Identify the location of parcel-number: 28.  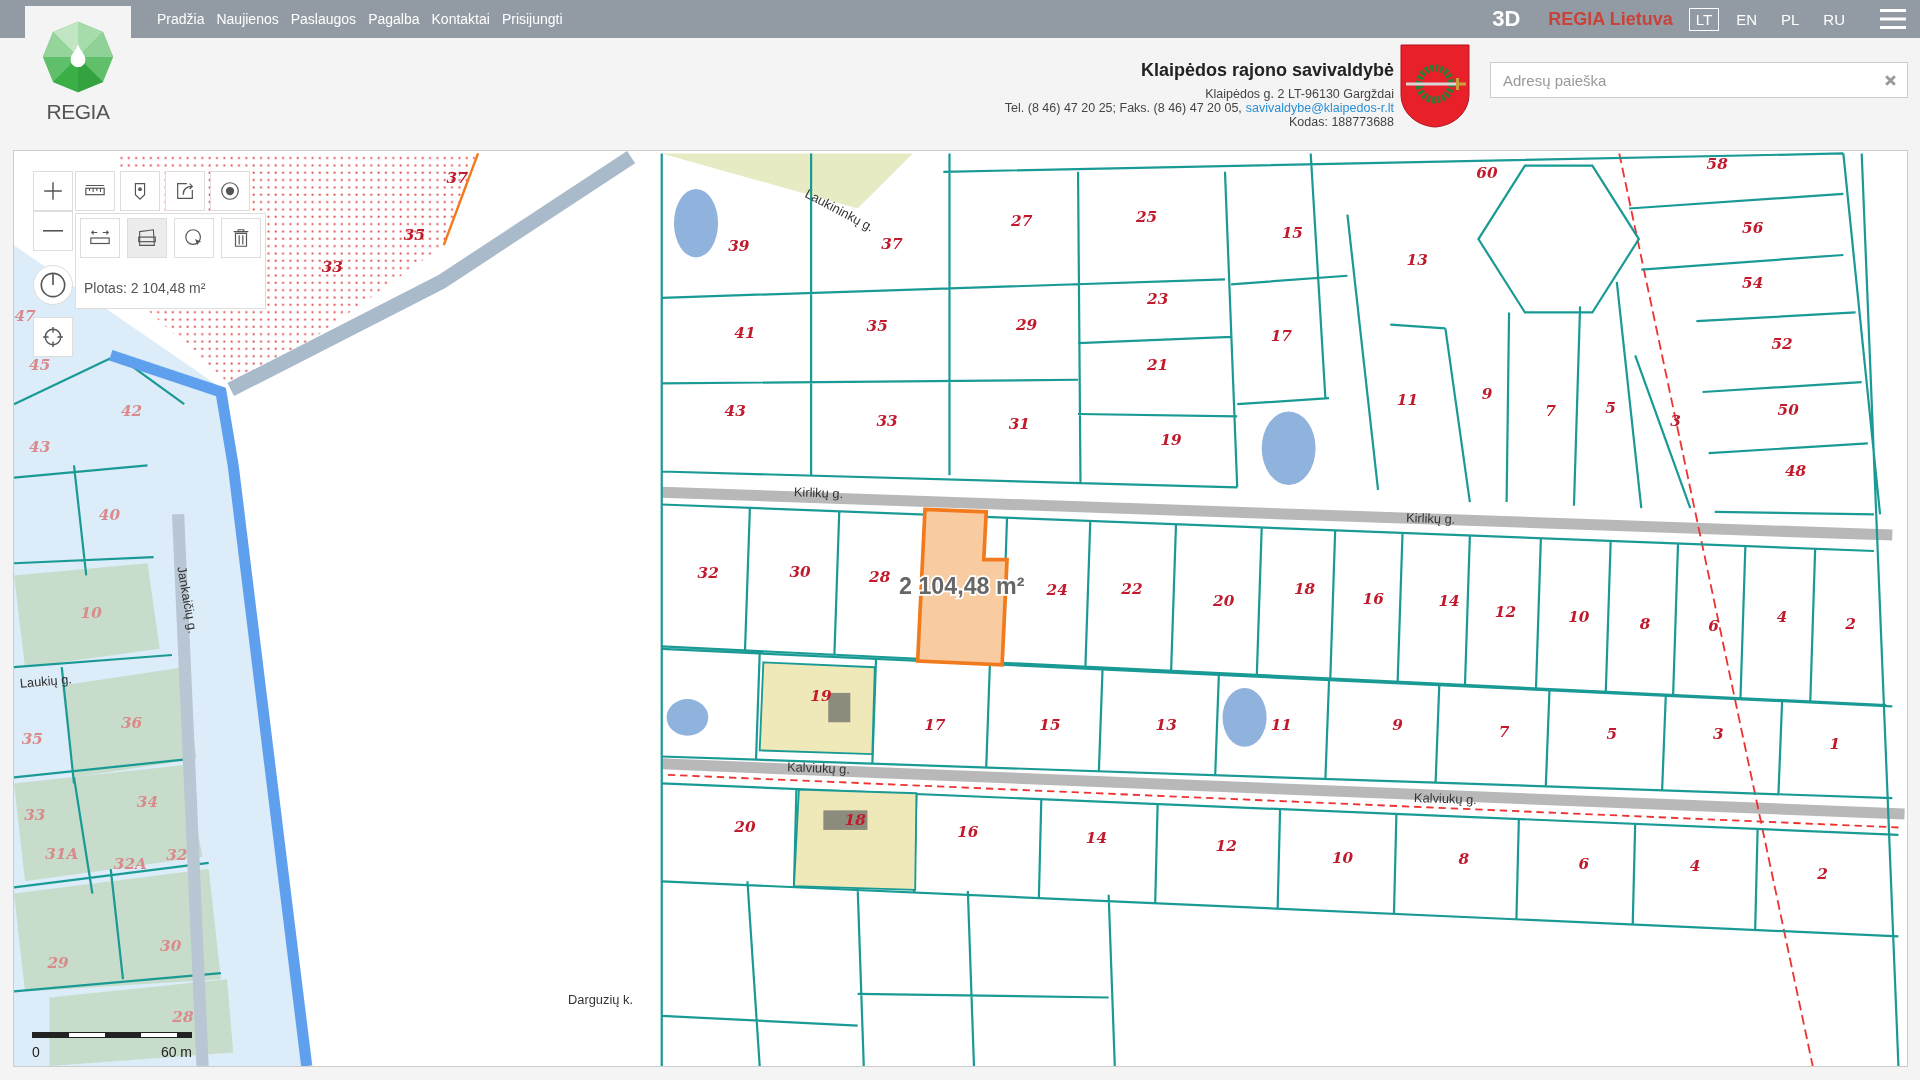
(880, 576).